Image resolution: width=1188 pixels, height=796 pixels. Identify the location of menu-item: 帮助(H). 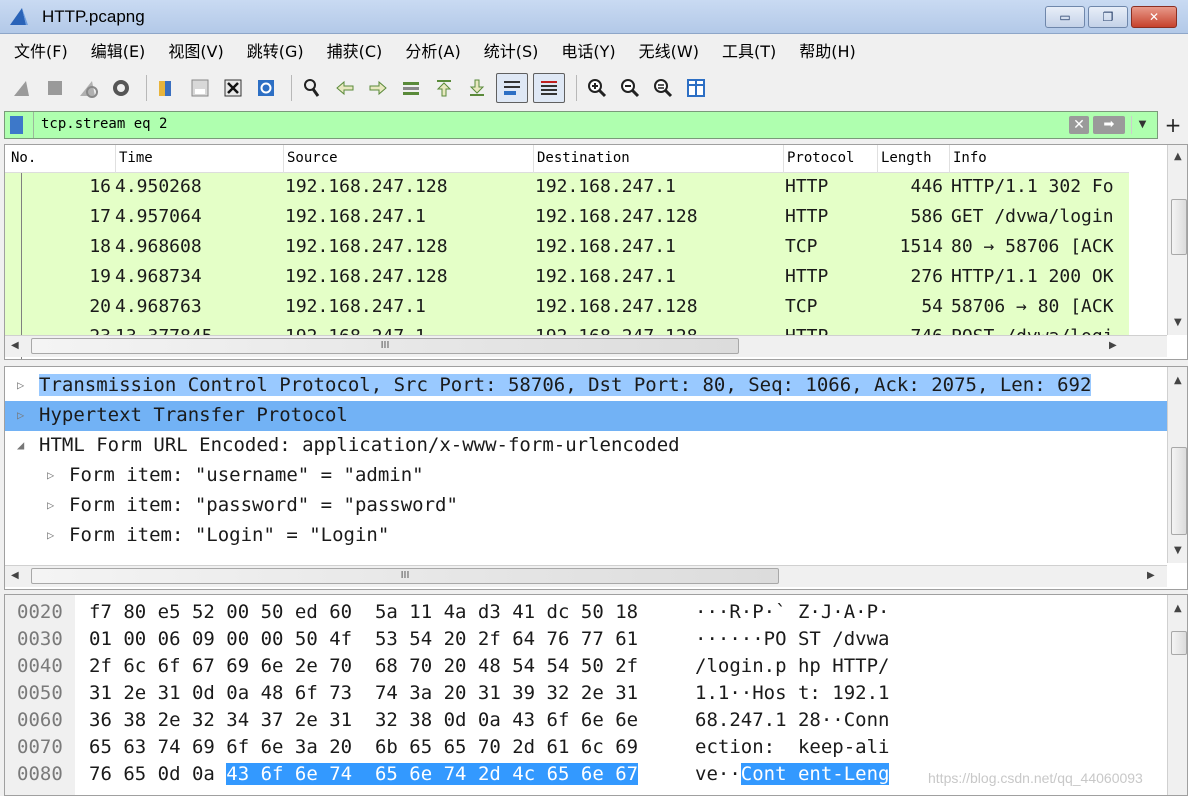
(827, 50).